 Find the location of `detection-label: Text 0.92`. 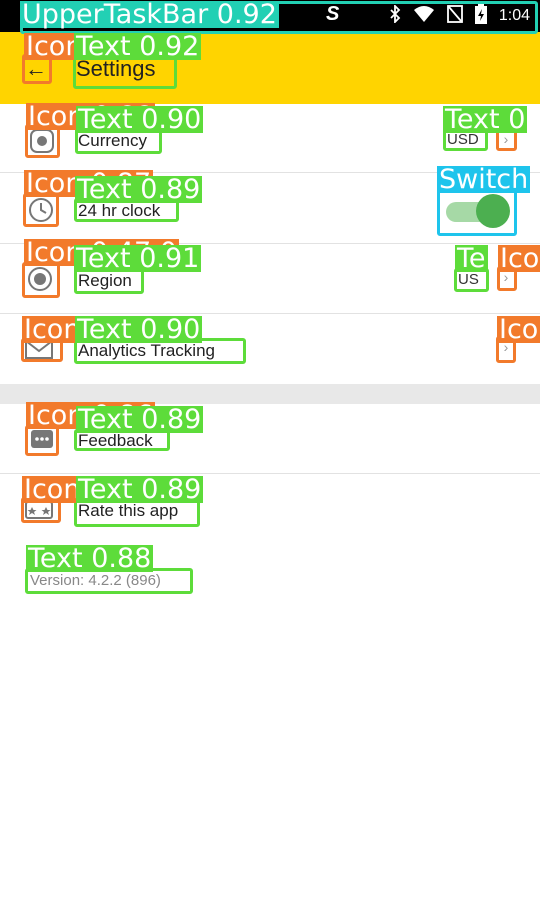

detection-label: Text 0.92 is located at coordinates (138, 46).